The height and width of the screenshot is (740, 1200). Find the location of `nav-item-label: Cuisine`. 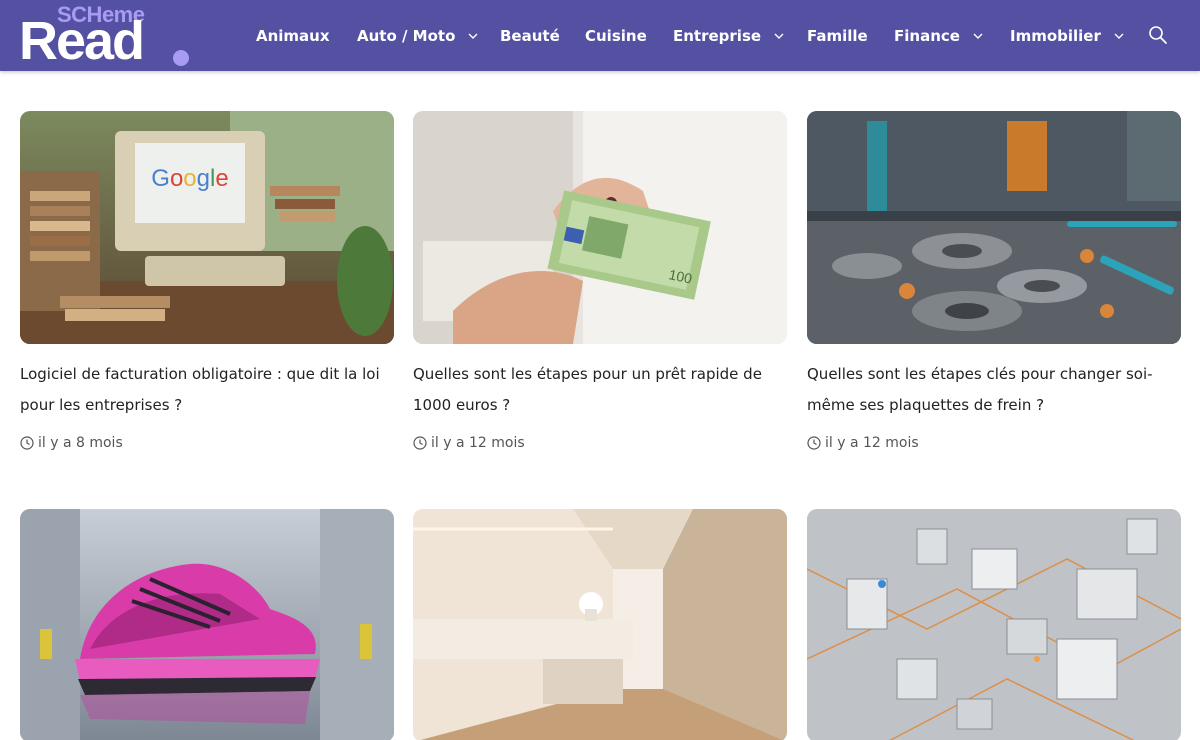

nav-item-label: Cuisine is located at coordinates (616, 35).